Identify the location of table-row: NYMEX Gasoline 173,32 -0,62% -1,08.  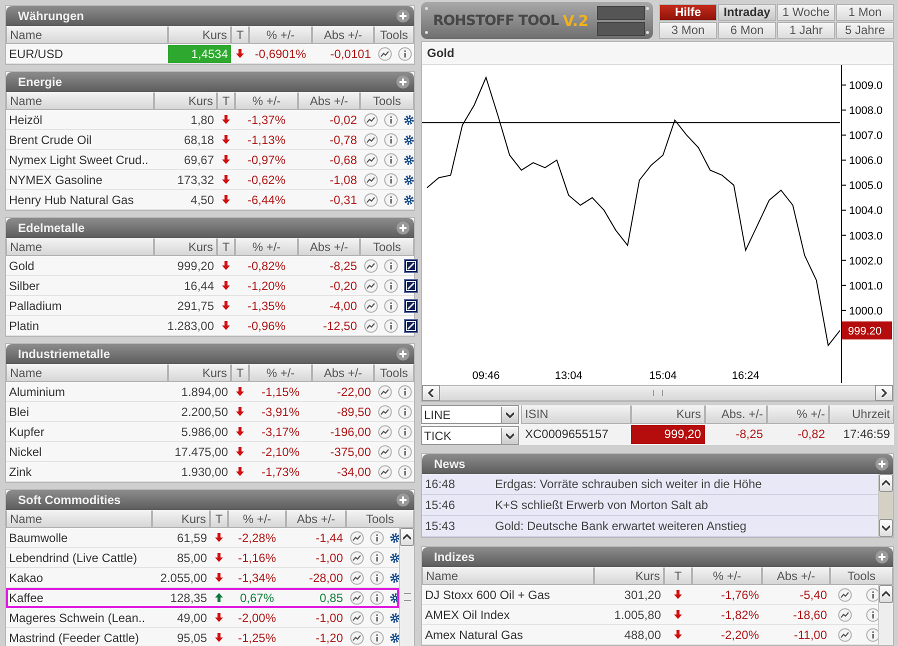
(210, 180).